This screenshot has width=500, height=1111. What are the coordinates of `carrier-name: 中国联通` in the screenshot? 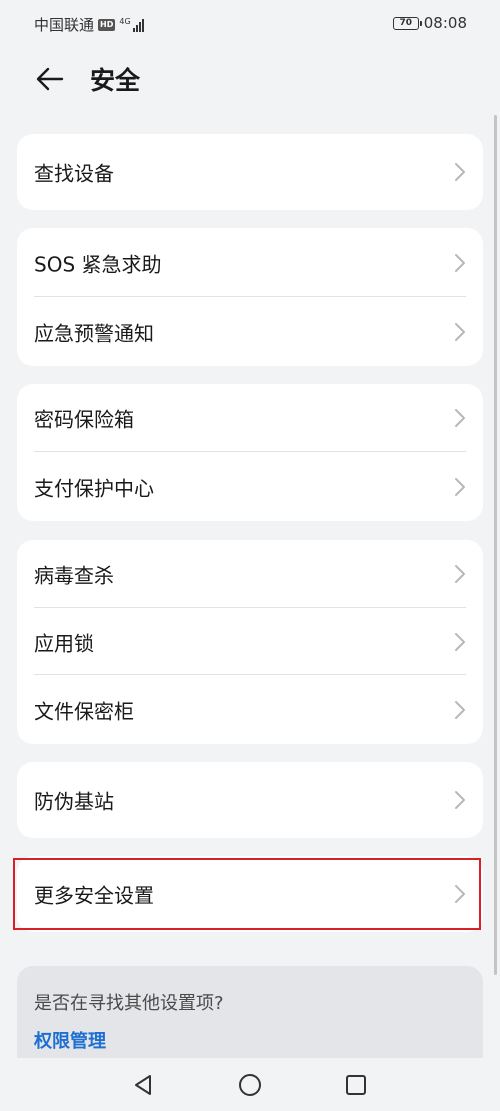 It's located at (64, 25).